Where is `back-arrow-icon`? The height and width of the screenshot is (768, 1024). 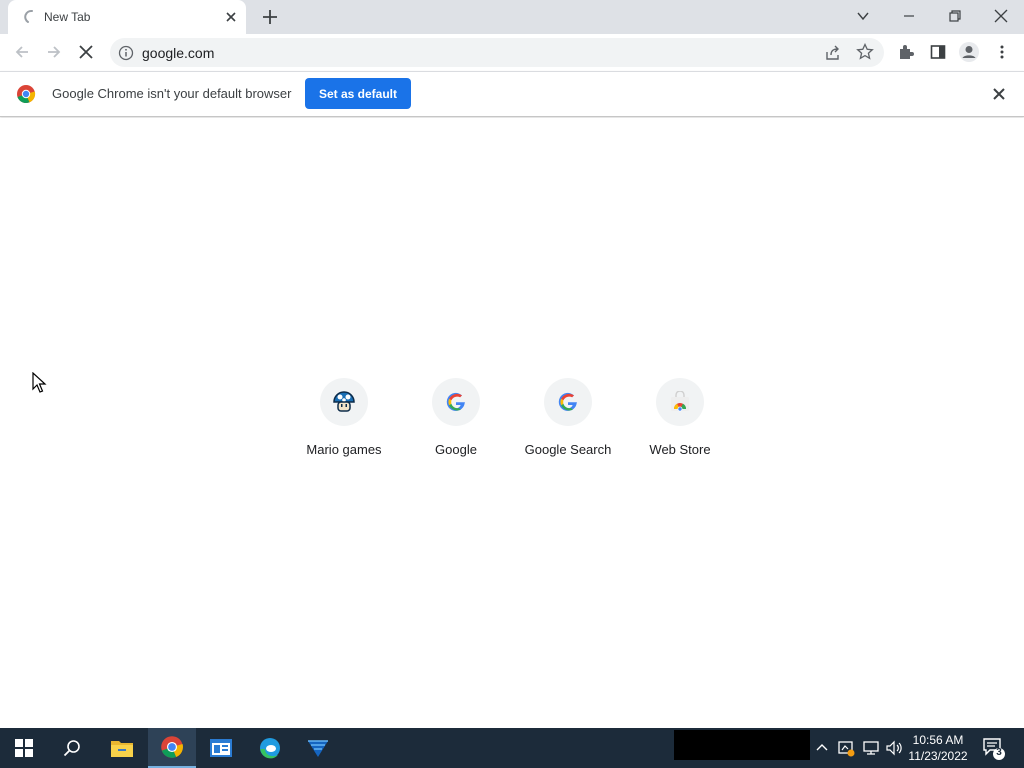
back-arrow-icon is located at coordinates (21, 52).